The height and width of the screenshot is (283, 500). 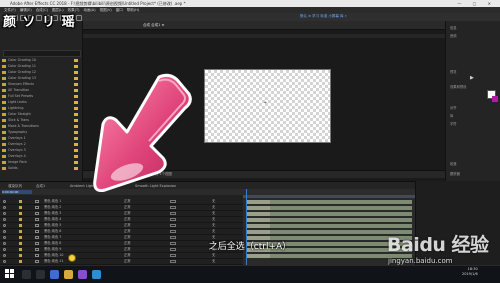 What do you see at coordinates (119, 10) in the screenshot?
I see `menu-window: 窗口` at bounding box center [119, 10].